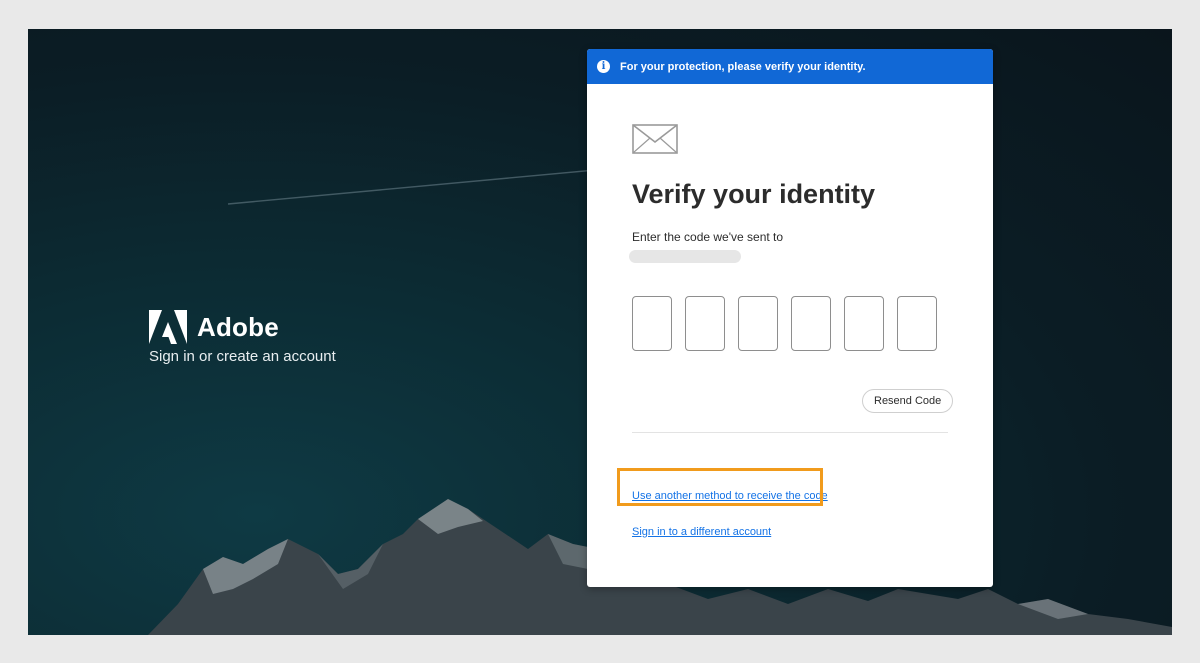 The image size is (1200, 663). Describe the element at coordinates (685, 256) in the screenshot. I see `masked-email-placeholder` at that location.